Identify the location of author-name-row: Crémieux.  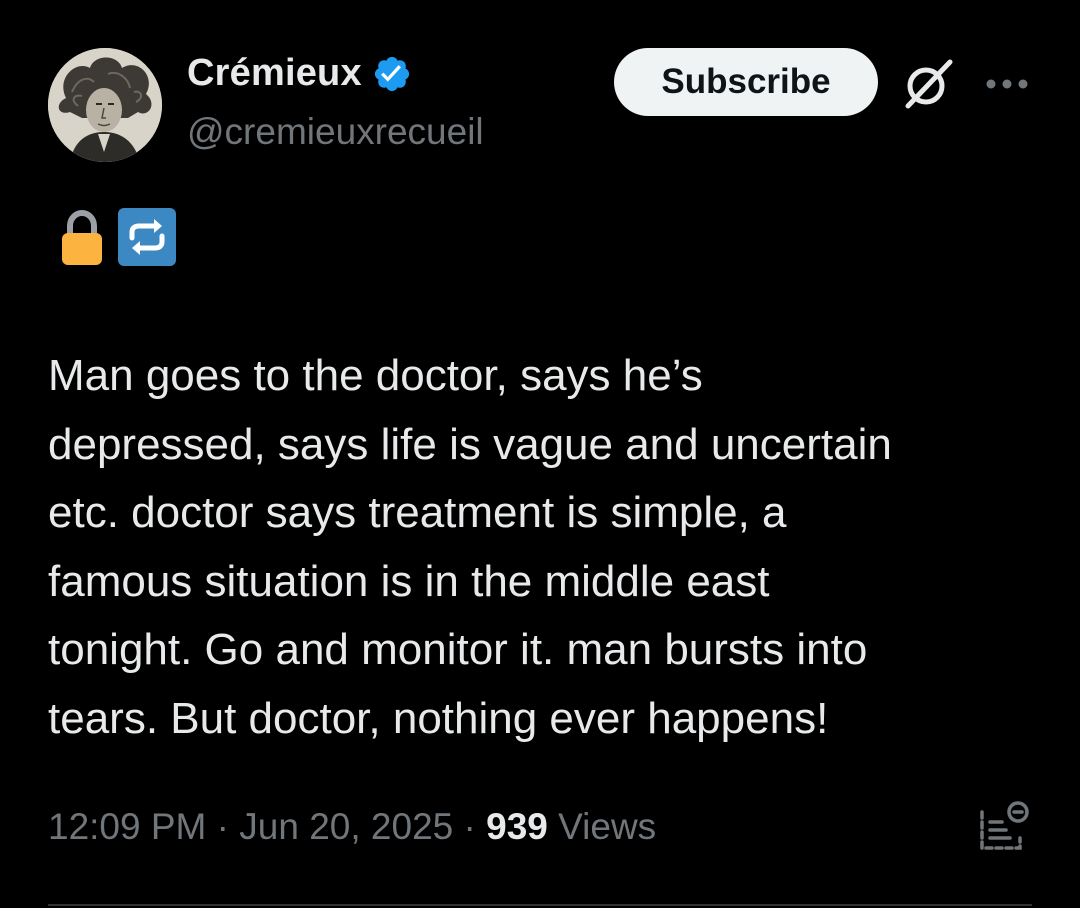
(299, 73).